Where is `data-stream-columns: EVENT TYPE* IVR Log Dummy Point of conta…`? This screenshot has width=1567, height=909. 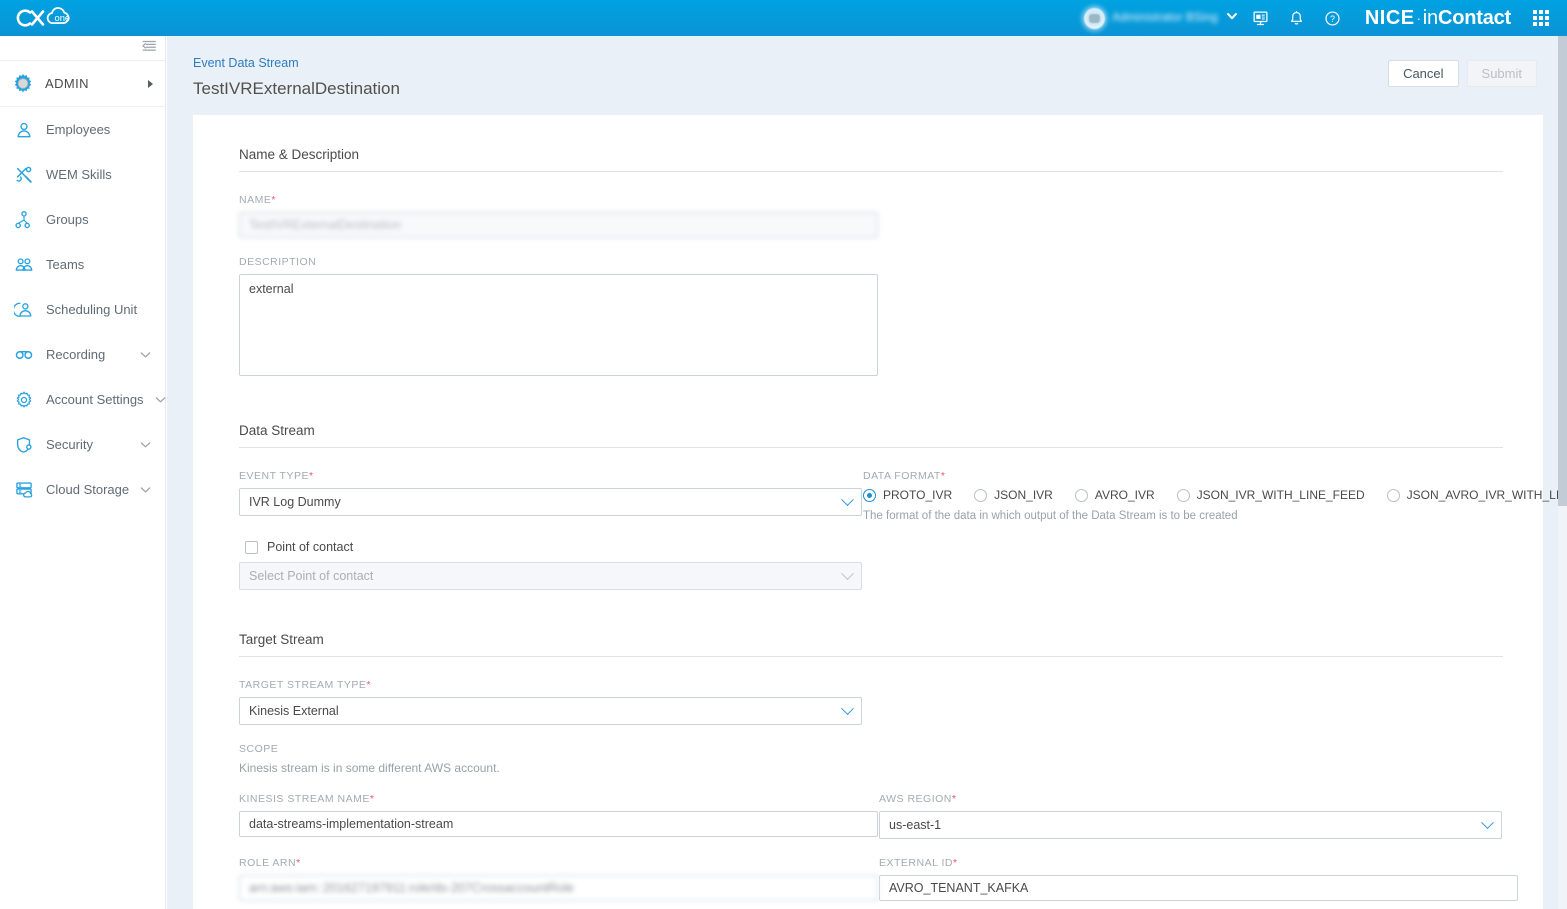
data-stream-columns: EVENT TYPE* IVR Log Dummy Point of conta… is located at coordinates (899, 530).